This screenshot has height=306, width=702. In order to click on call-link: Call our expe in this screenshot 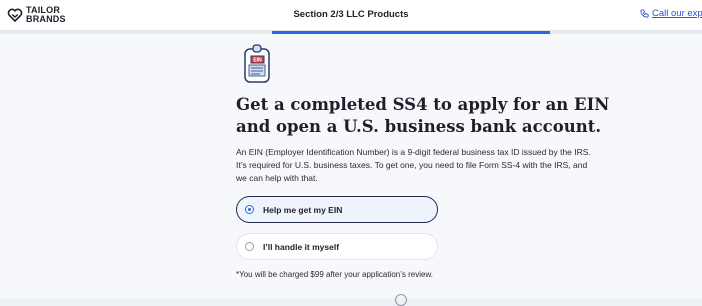, I will do `click(671, 13)`.